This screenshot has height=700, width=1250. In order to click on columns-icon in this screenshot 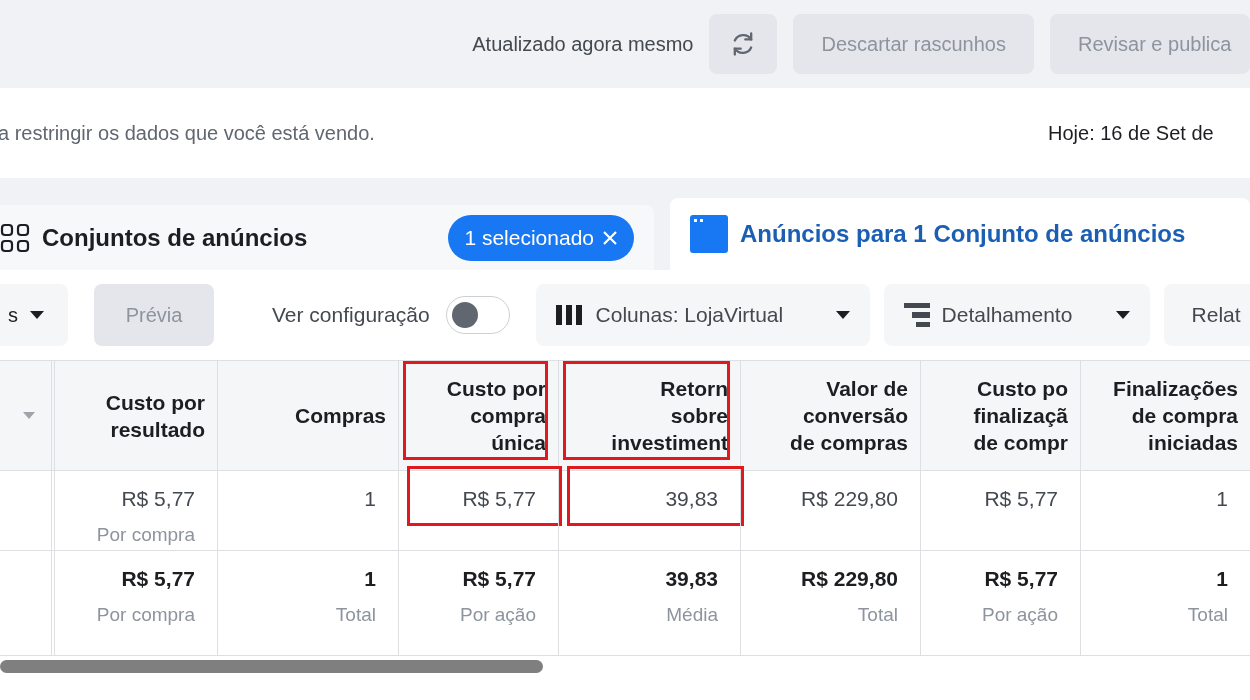, I will do `click(569, 315)`.